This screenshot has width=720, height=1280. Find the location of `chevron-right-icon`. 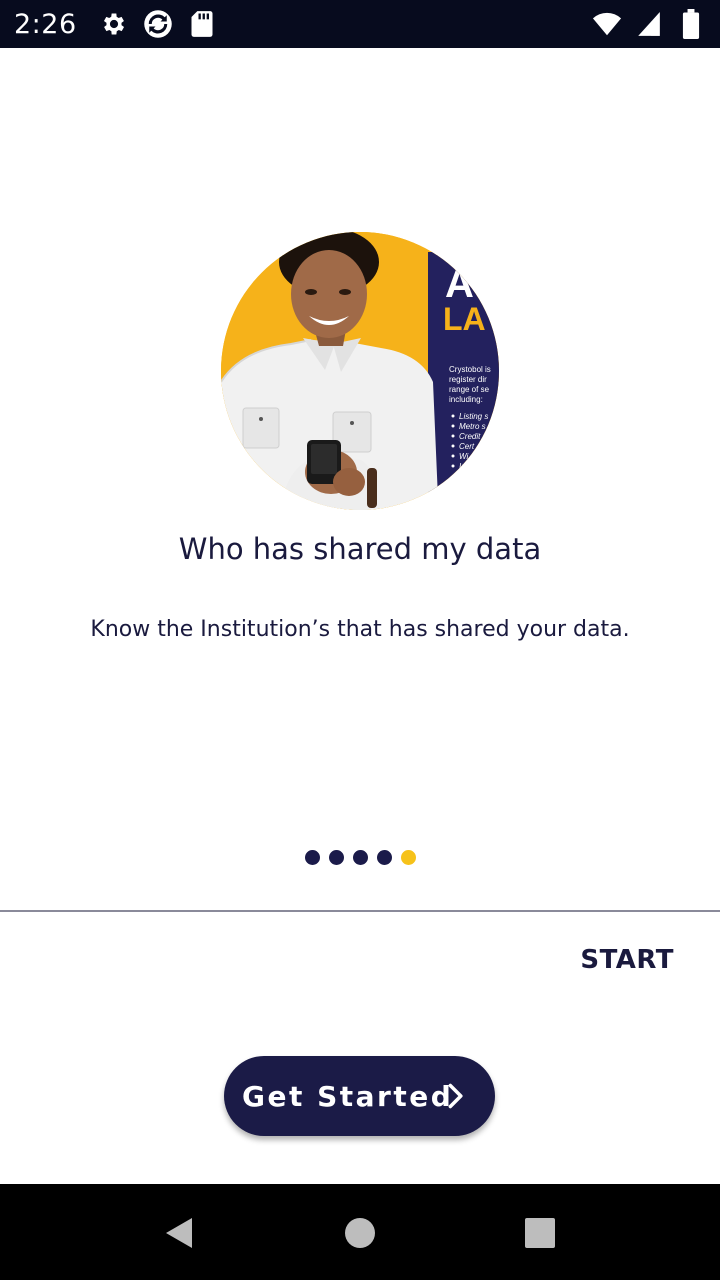

chevron-right-icon is located at coordinates (455, 1096).